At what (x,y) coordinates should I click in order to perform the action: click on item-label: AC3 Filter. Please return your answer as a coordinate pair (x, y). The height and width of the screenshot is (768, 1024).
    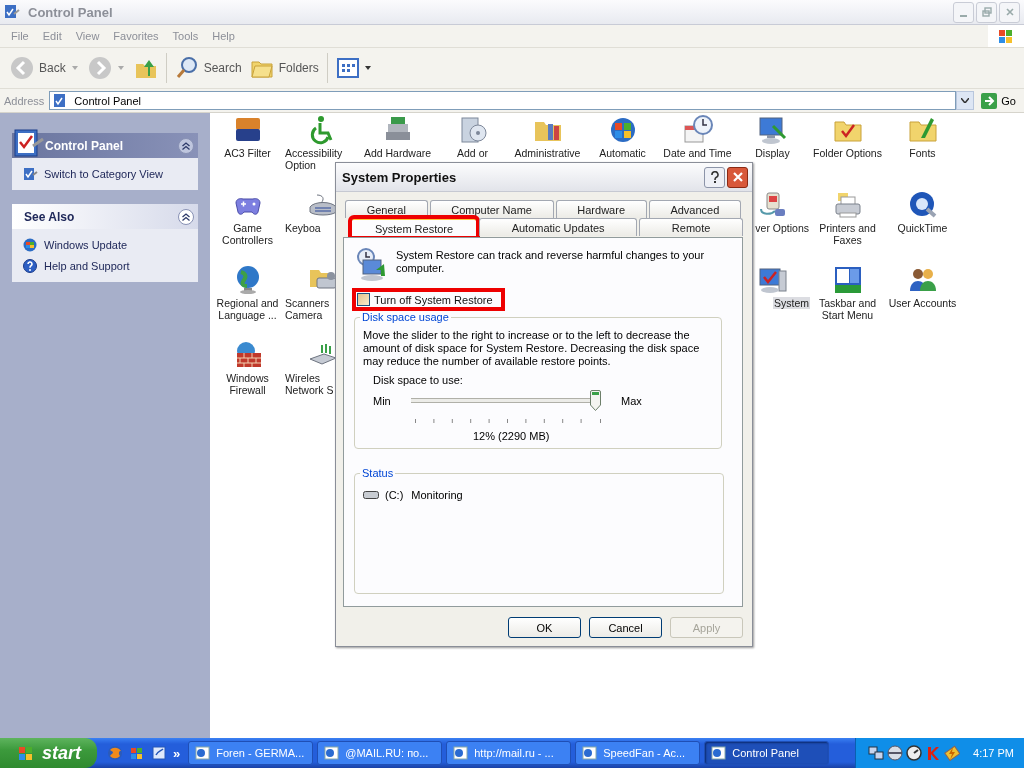
    Looking at the image, I should click on (247, 153).